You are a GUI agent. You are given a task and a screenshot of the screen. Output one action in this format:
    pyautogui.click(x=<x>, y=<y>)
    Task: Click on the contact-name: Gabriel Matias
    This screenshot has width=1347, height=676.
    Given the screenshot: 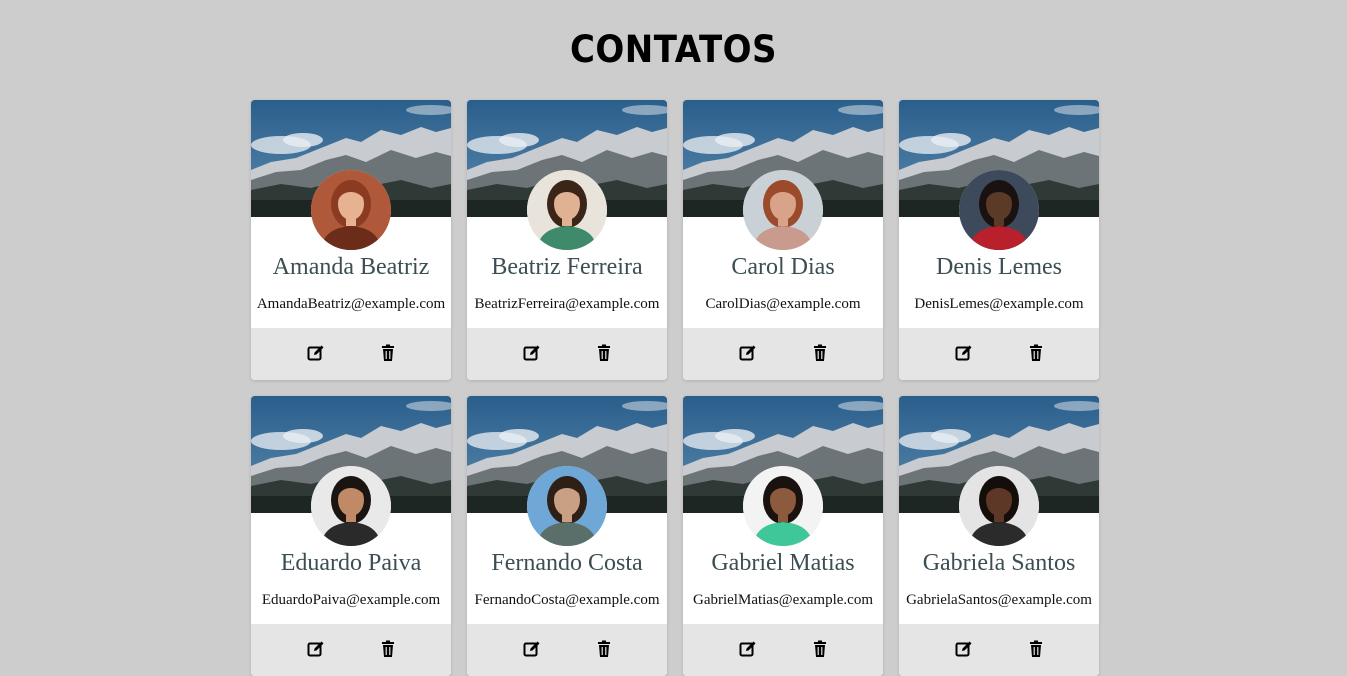 What is the action you would take?
    pyautogui.click(x=783, y=563)
    